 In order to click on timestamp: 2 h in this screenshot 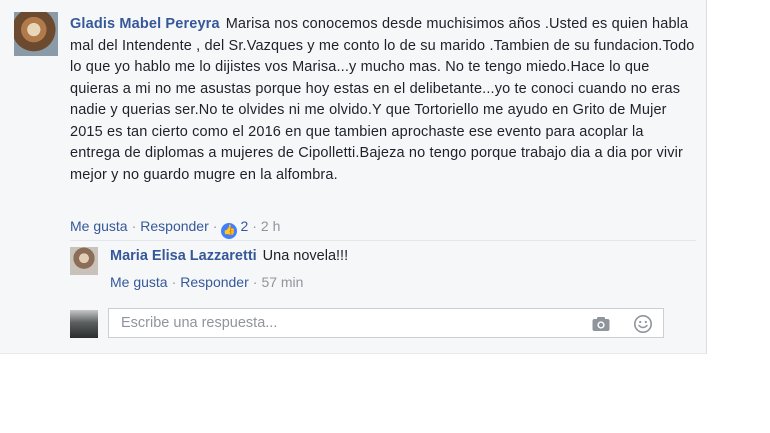, I will do `click(270, 226)`.